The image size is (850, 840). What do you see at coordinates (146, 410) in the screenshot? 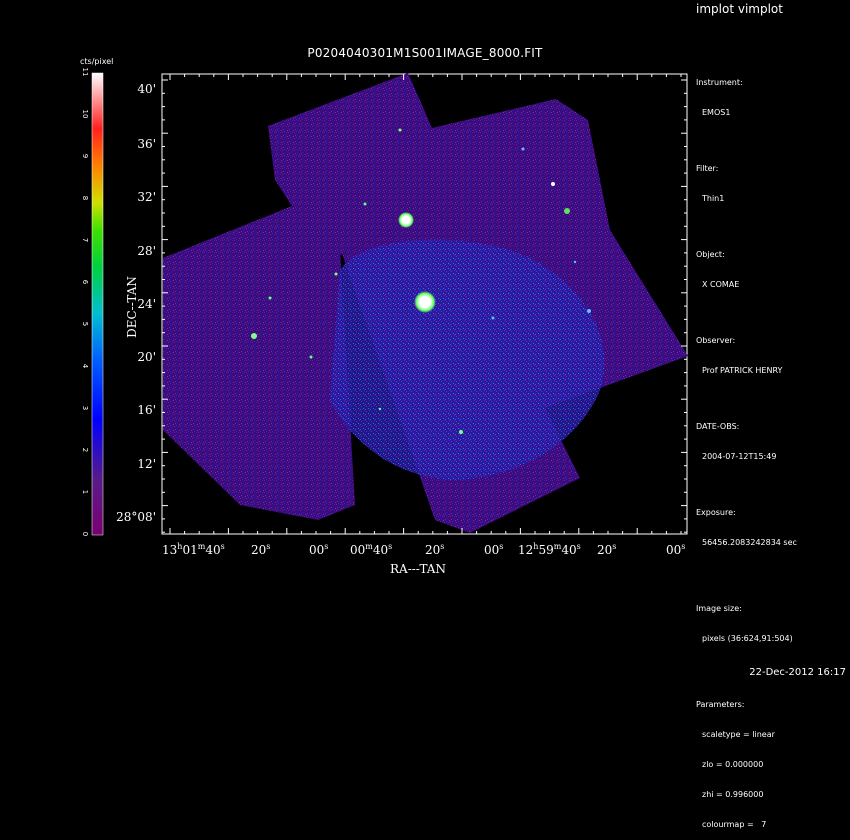
I see `y-tick-label: 16'` at bounding box center [146, 410].